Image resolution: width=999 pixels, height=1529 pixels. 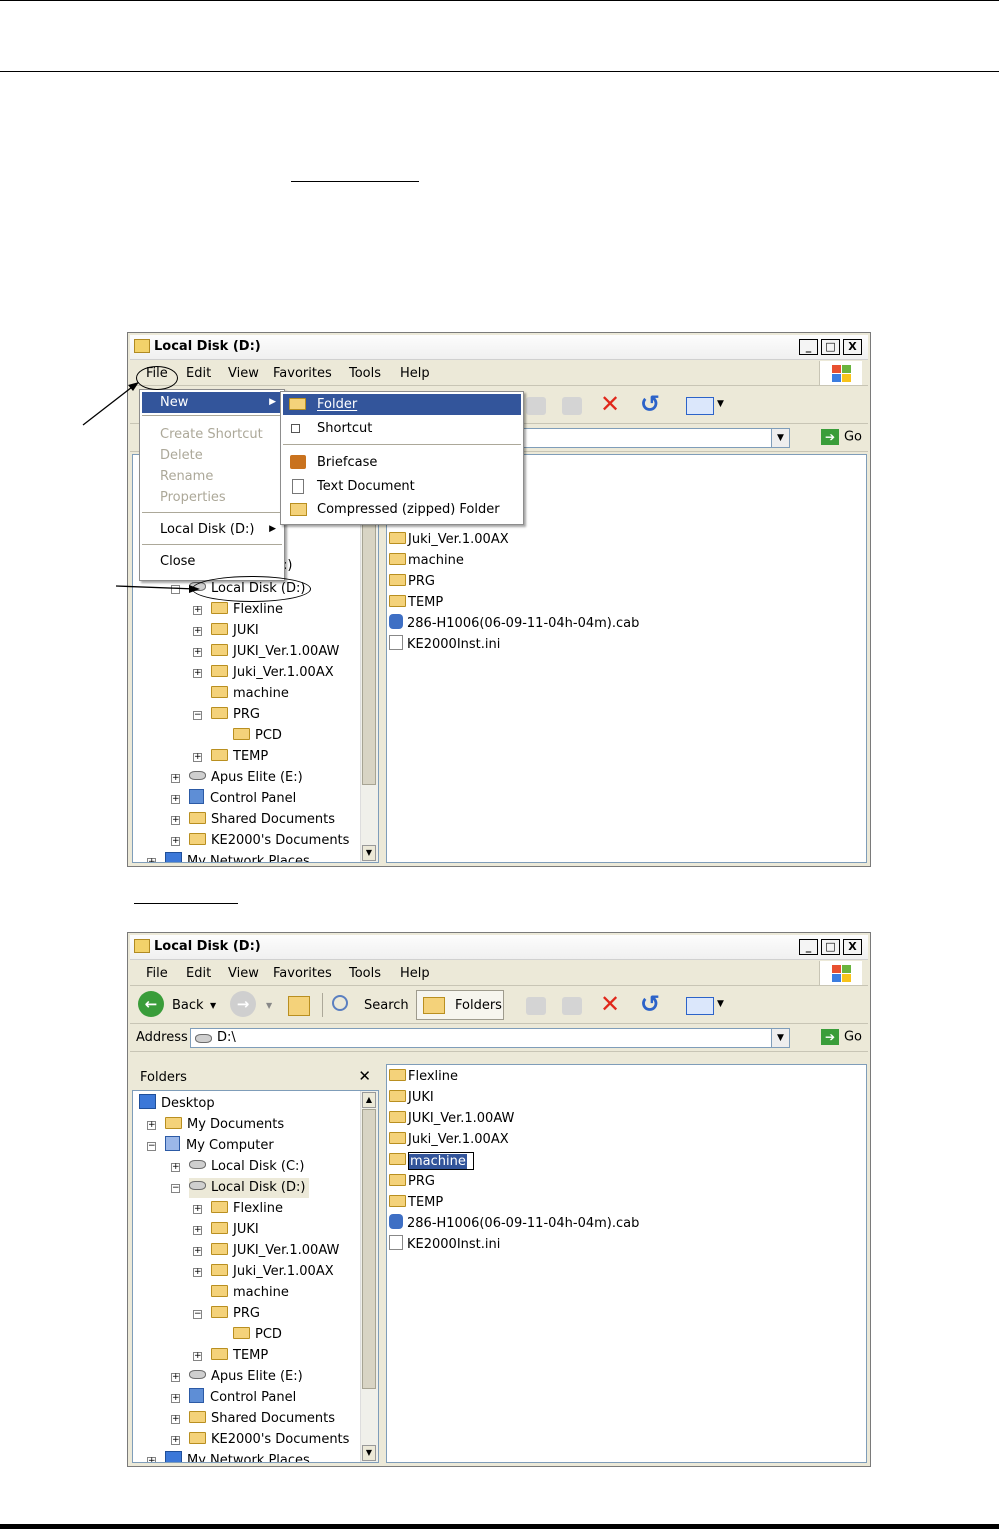 What do you see at coordinates (852, 947) in the screenshot?
I see `close-button: X` at bounding box center [852, 947].